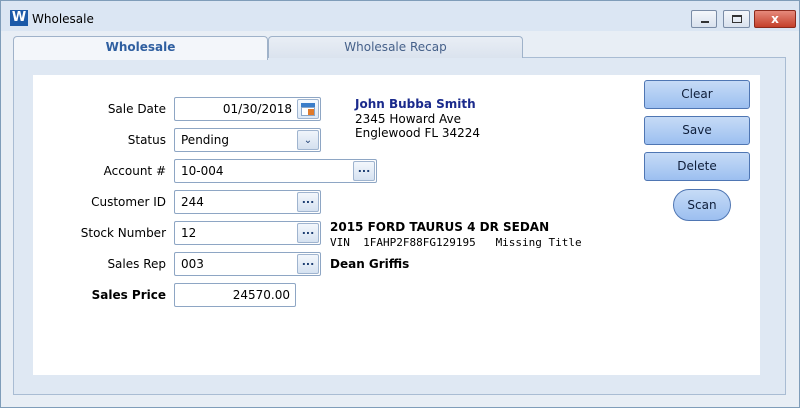  What do you see at coordinates (261, 295) in the screenshot?
I see `sales-price-value: 24570.00` at bounding box center [261, 295].